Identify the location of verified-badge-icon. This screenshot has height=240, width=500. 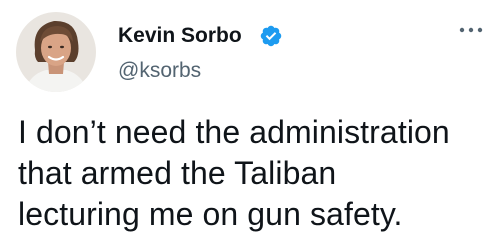
(271, 36).